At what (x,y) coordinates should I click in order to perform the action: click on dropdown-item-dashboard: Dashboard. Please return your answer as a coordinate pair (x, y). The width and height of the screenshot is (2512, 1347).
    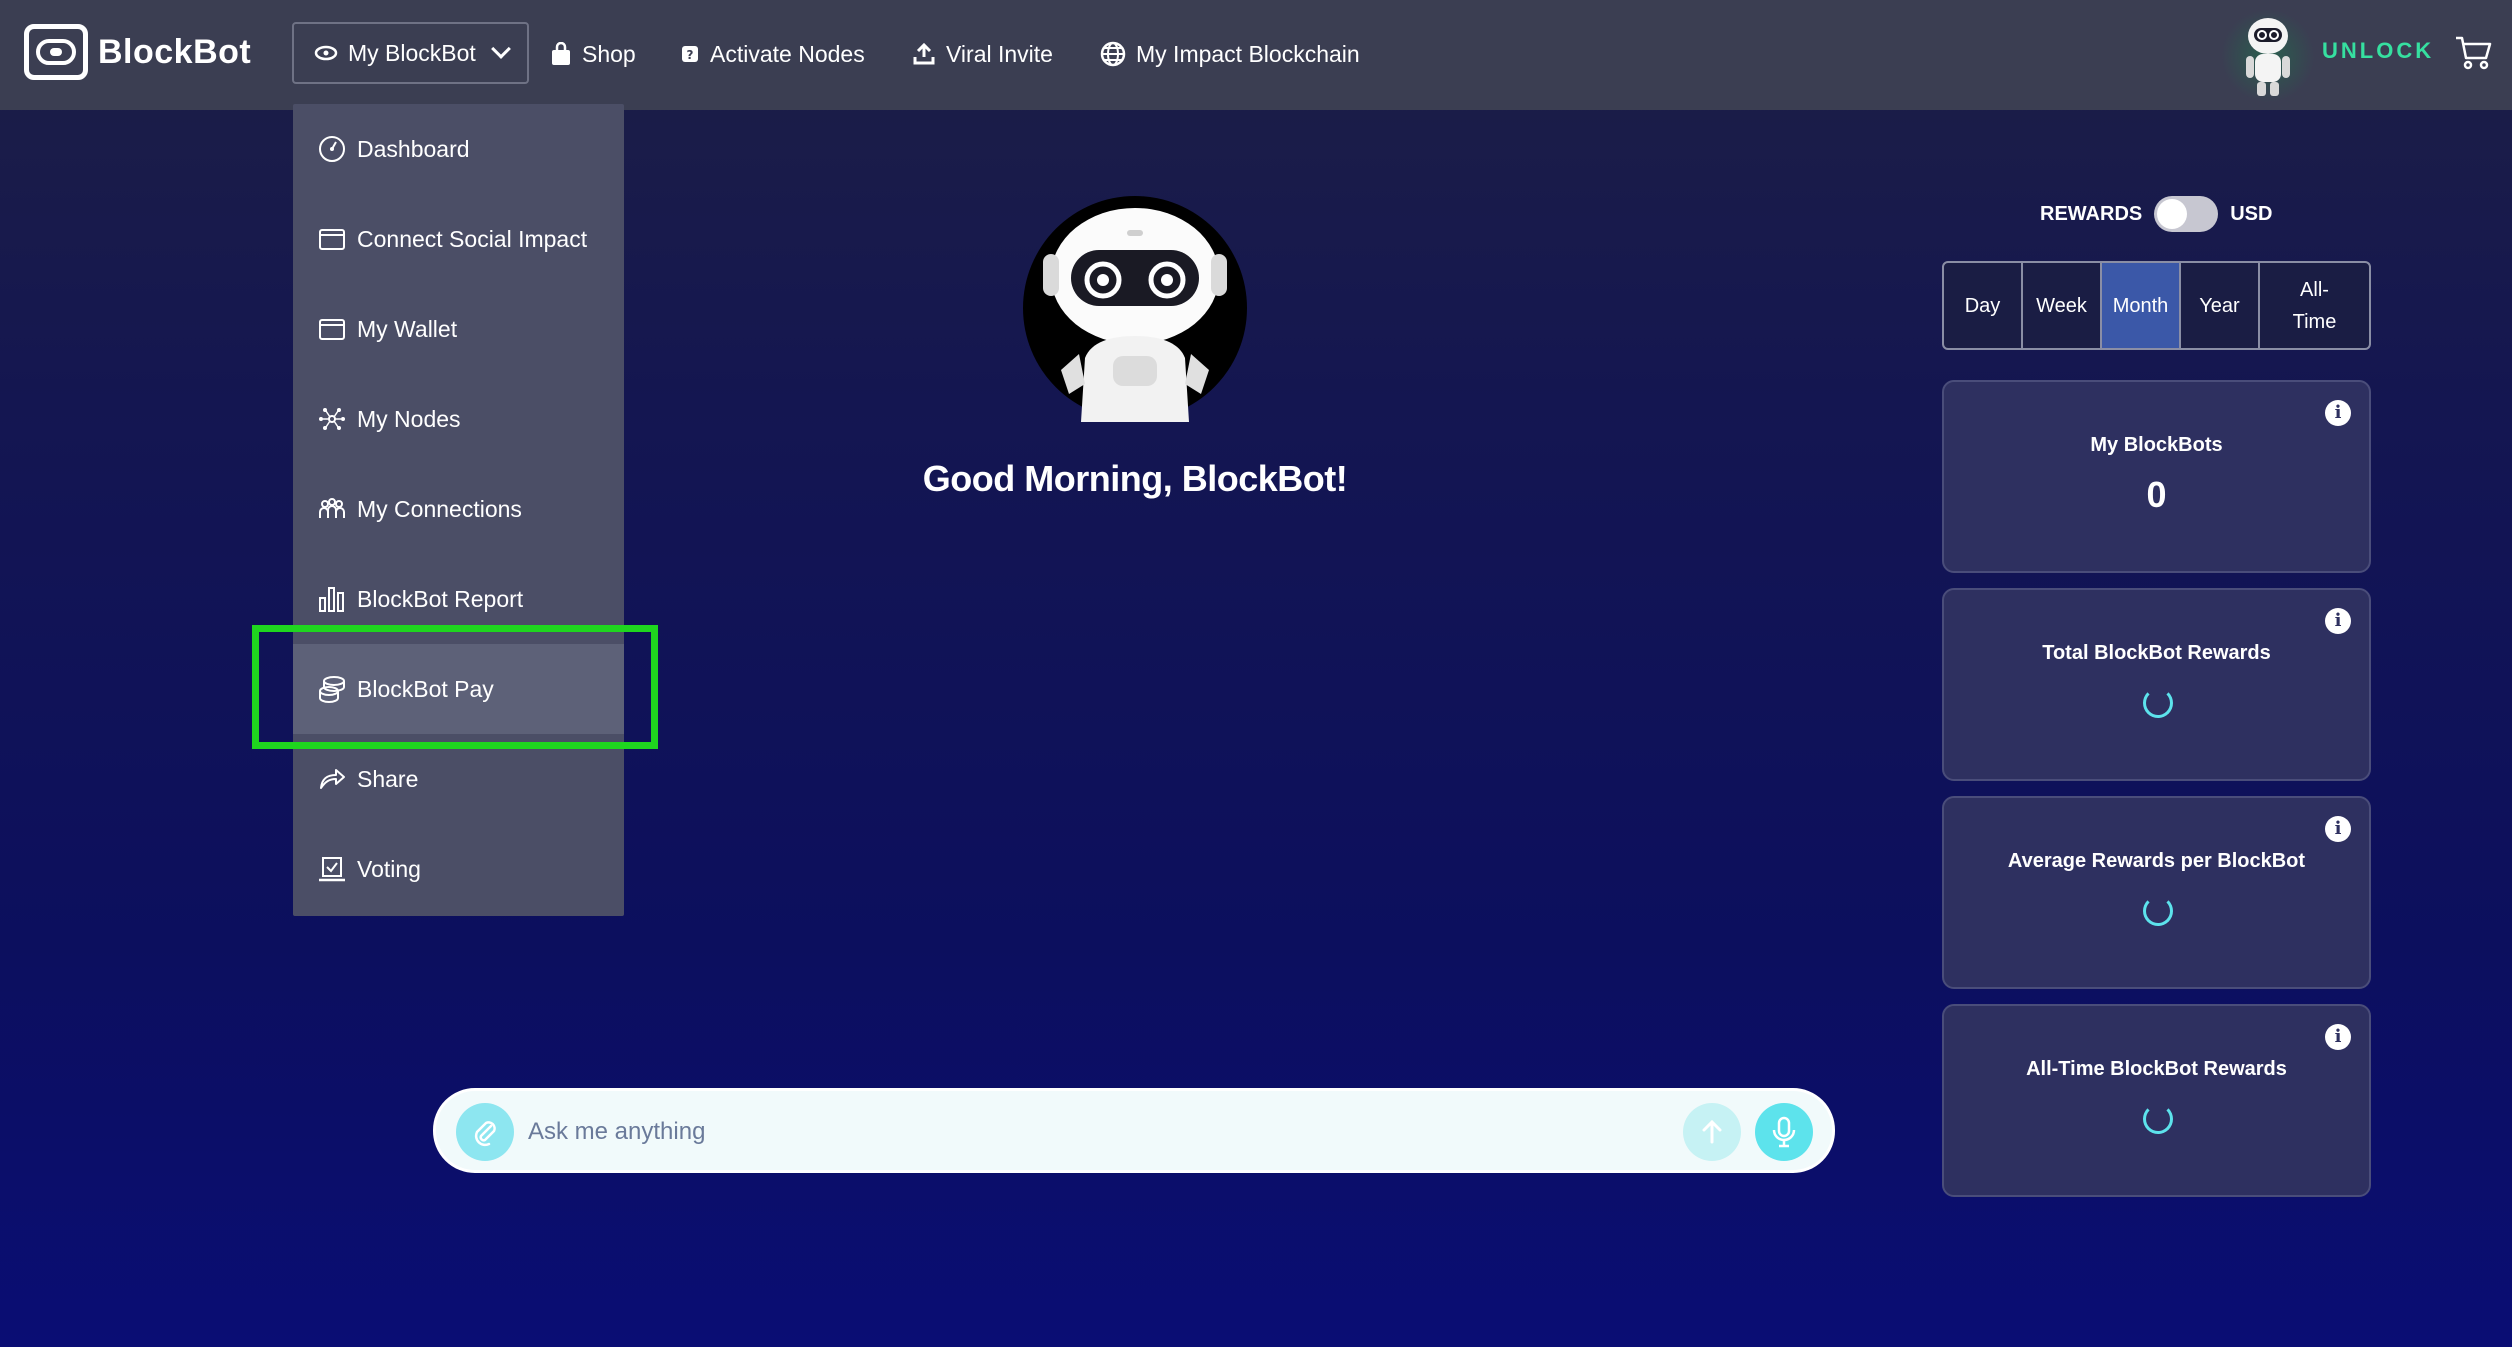
    Looking at the image, I should click on (458, 149).